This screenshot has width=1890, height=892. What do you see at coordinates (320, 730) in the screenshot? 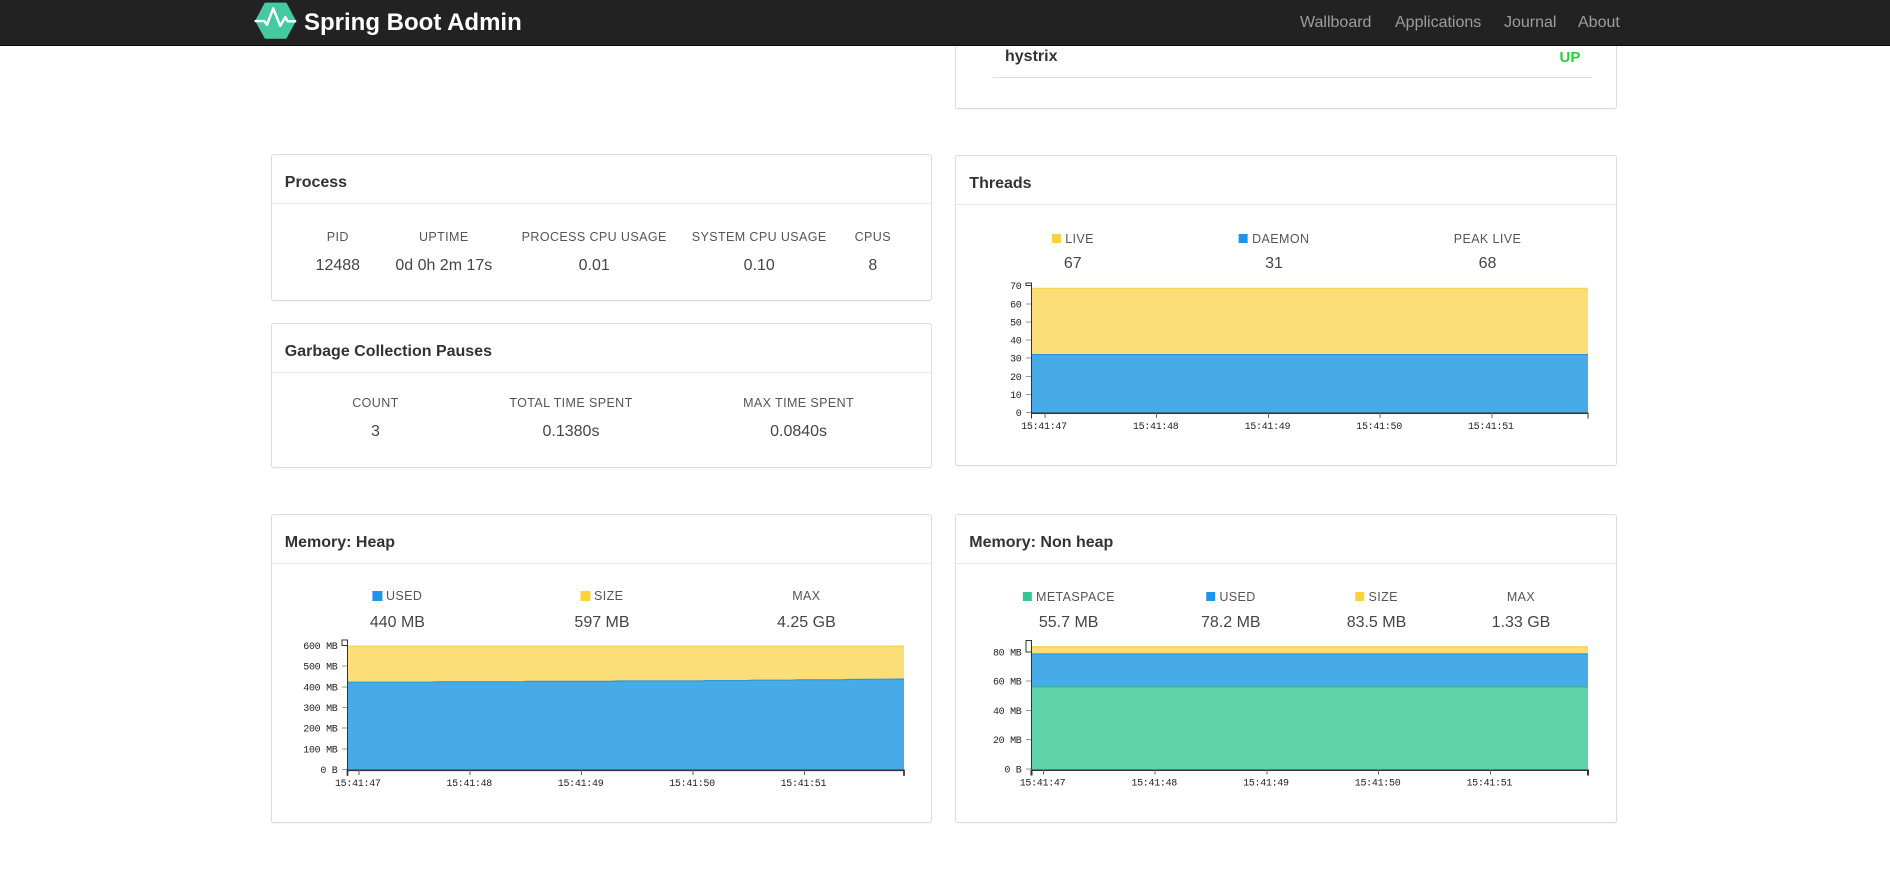
I see `svg-text: 200 MB` at bounding box center [320, 730].